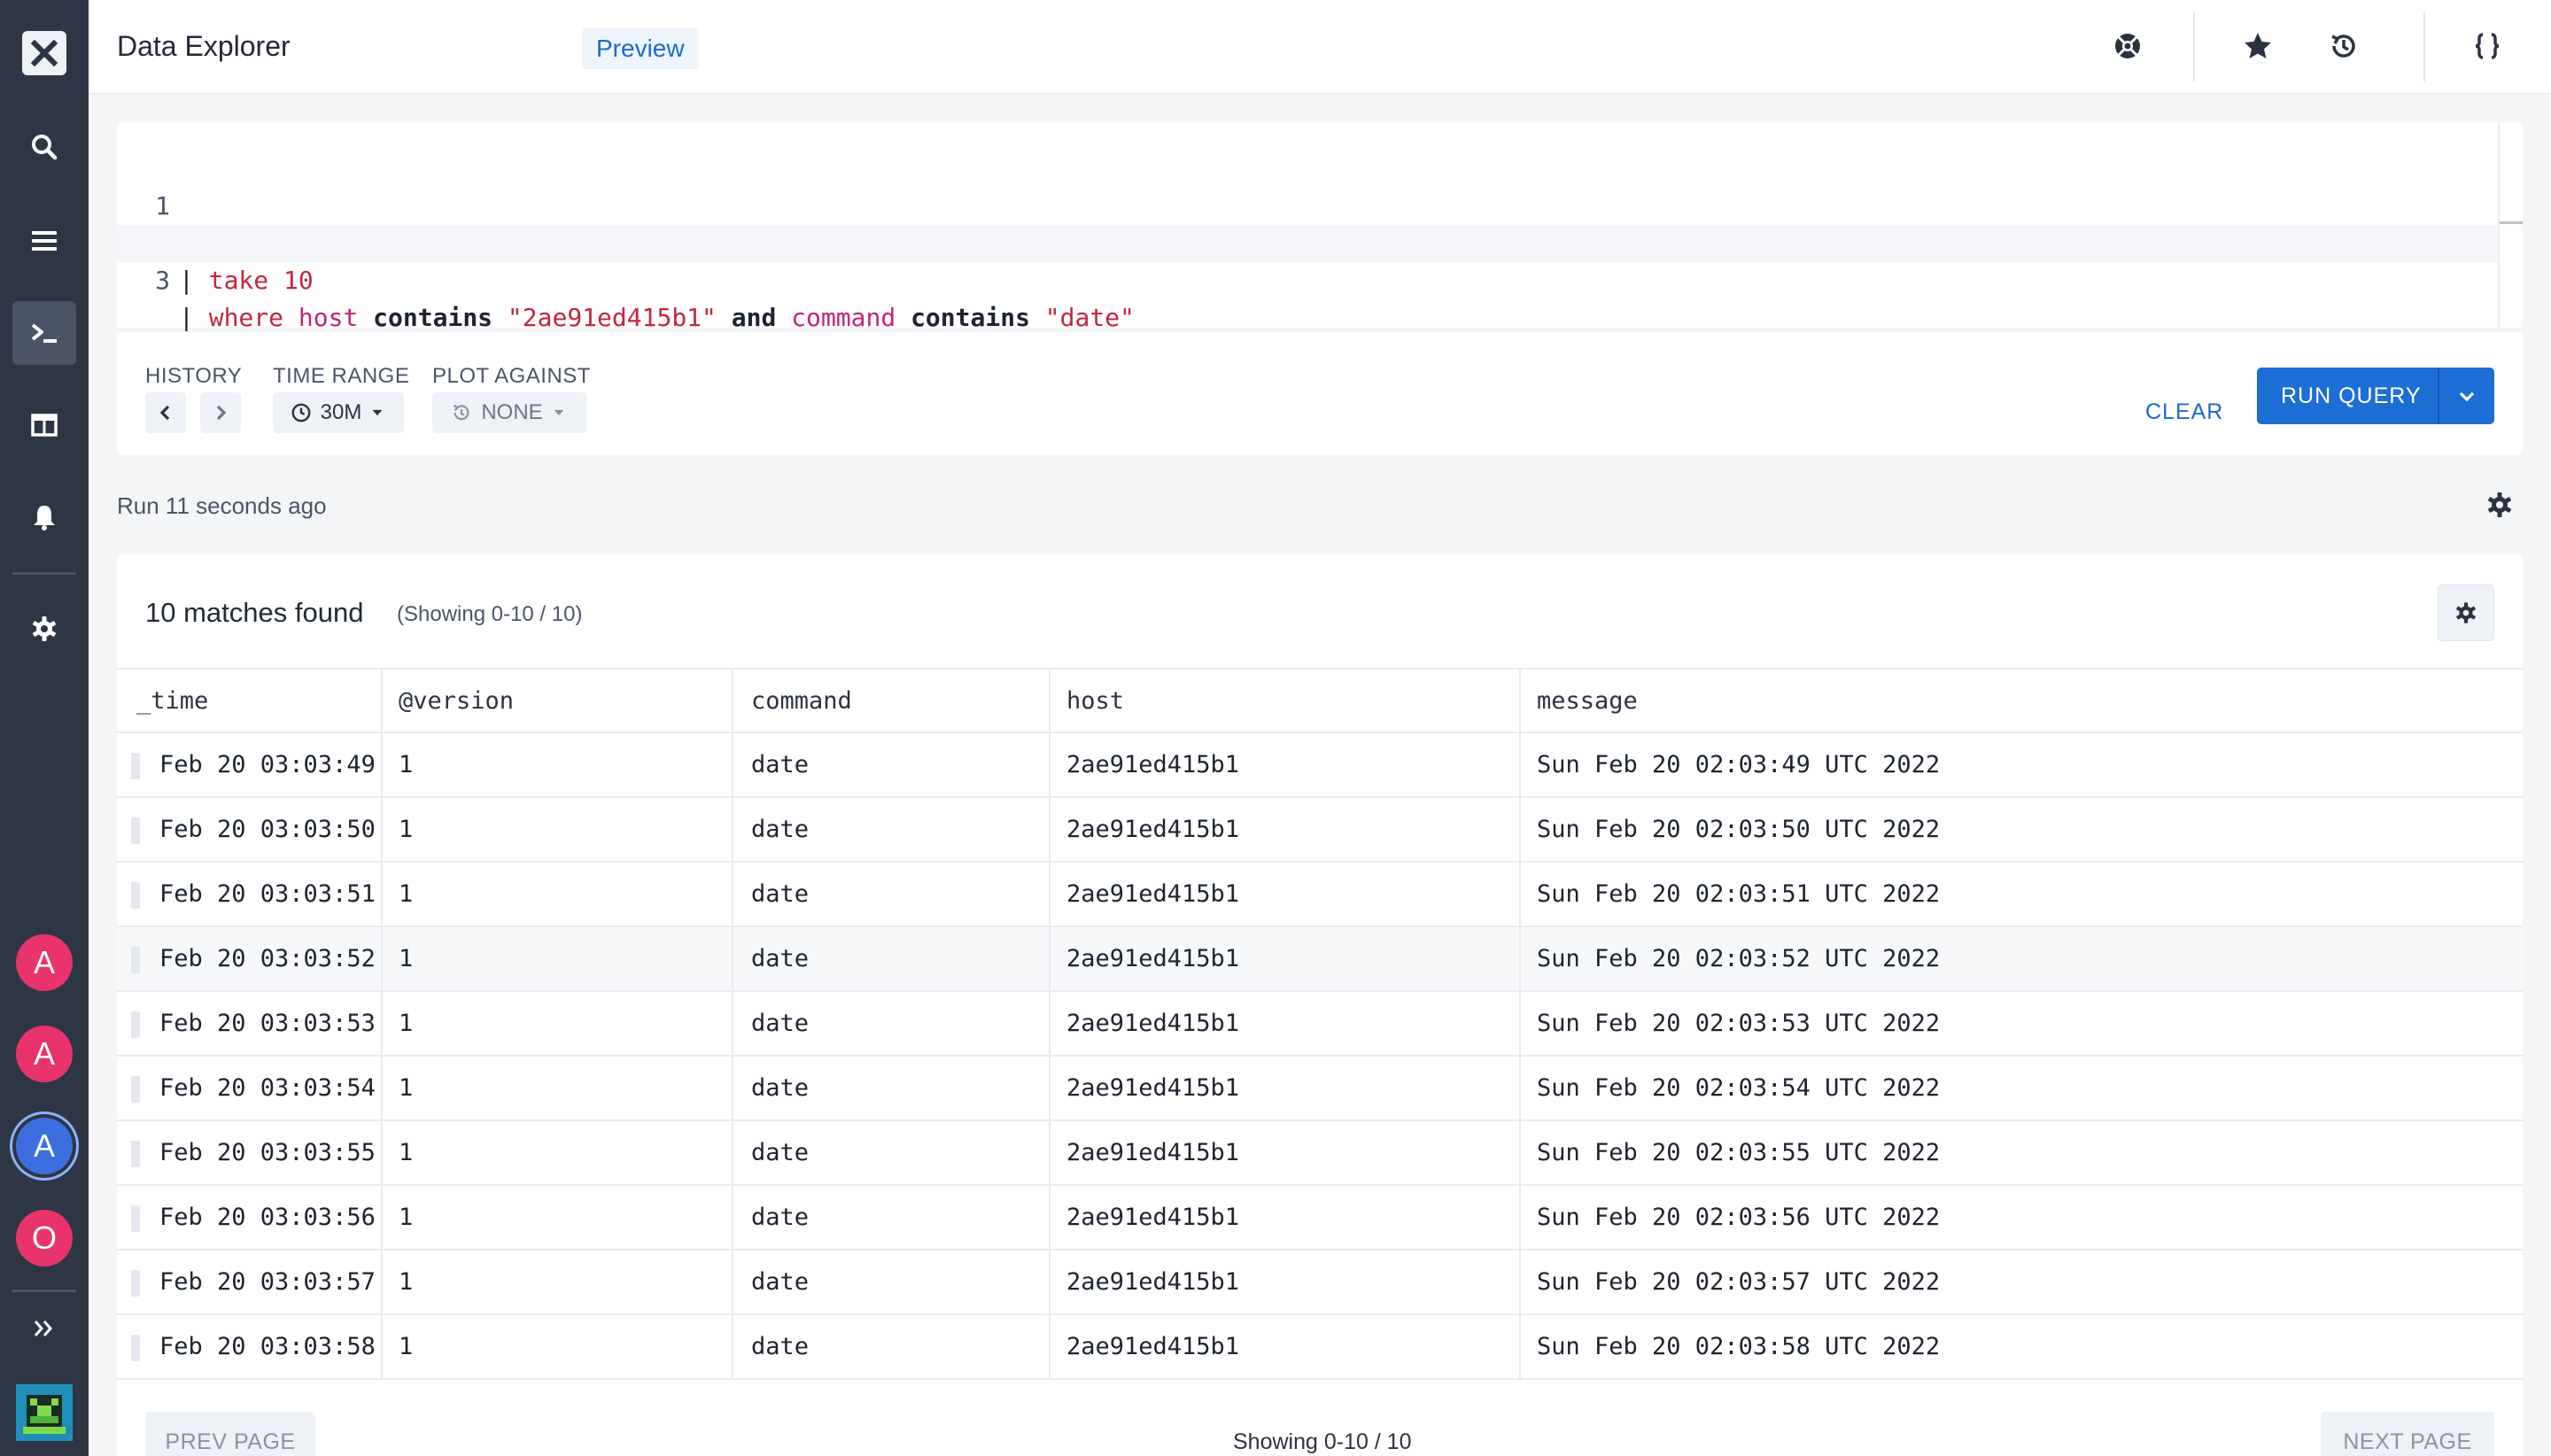 This screenshot has width=2551, height=1456. Describe the element at coordinates (490, 614) in the screenshot. I see `matches-subtitle: (Showing 0-10 / 10)` at that location.